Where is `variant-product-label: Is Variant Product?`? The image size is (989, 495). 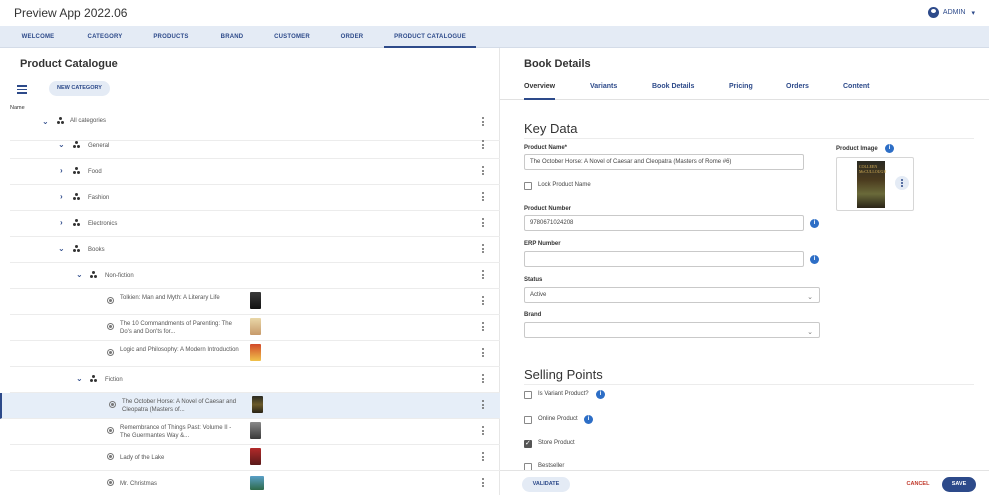
variant-product-label: Is Variant Product? is located at coordinates (563, 394).